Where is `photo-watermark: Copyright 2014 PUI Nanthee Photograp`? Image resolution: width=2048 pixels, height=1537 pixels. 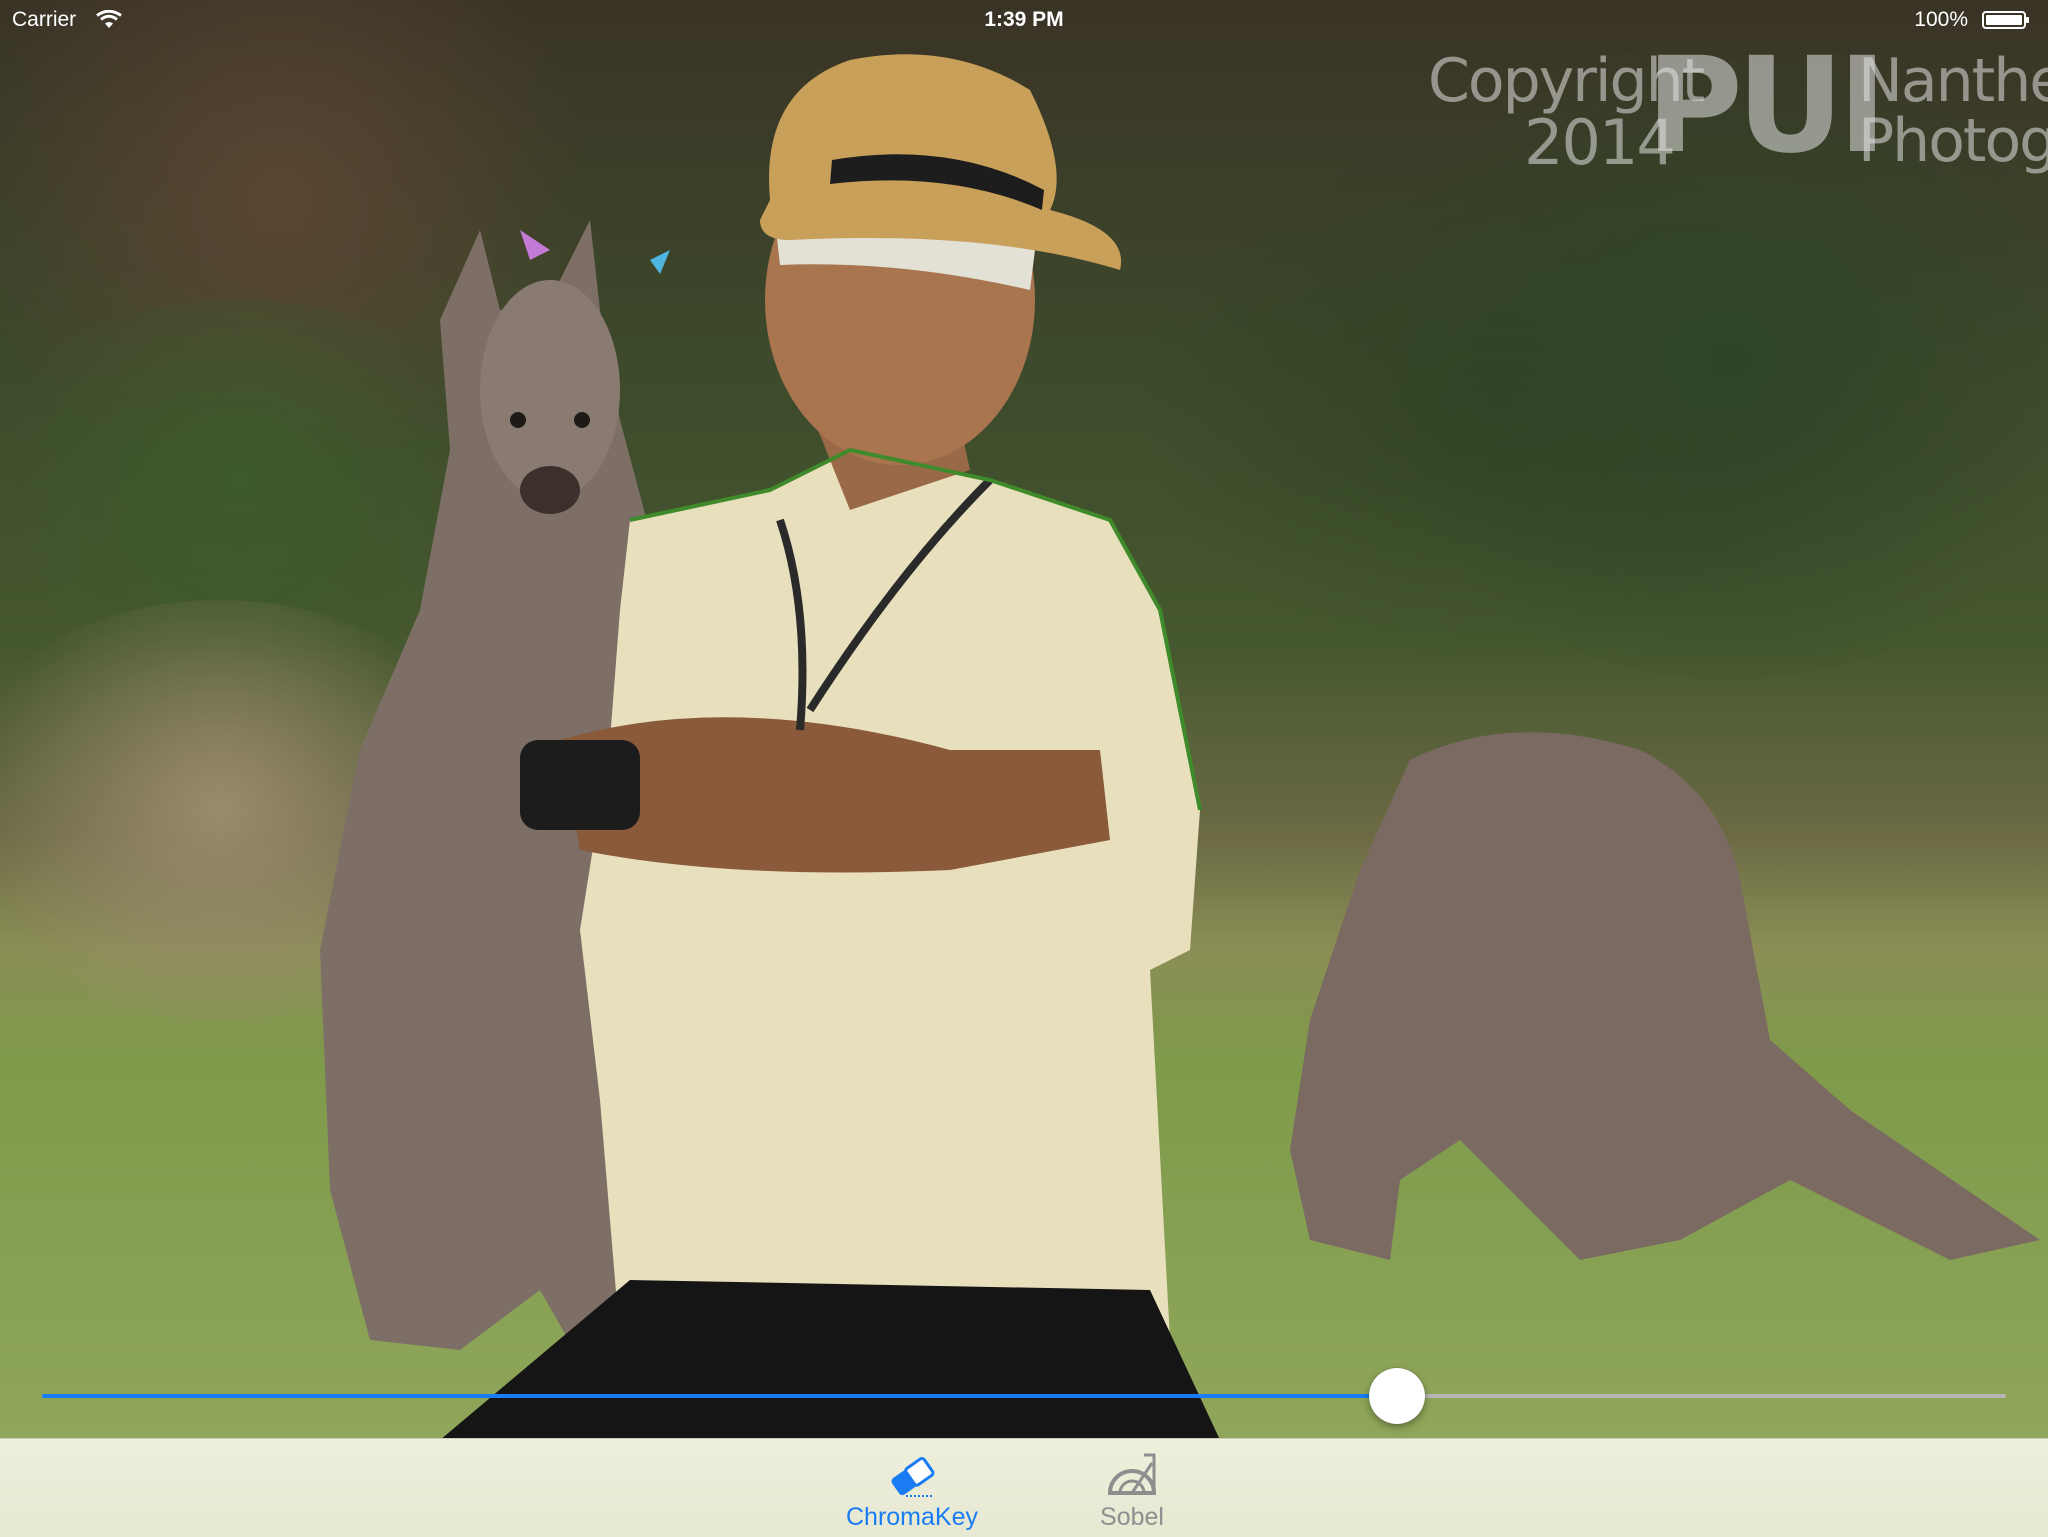 photo-watermark: Copyright 2014 PUI Nanthee Photograp is located at coordinates (1738, 115).